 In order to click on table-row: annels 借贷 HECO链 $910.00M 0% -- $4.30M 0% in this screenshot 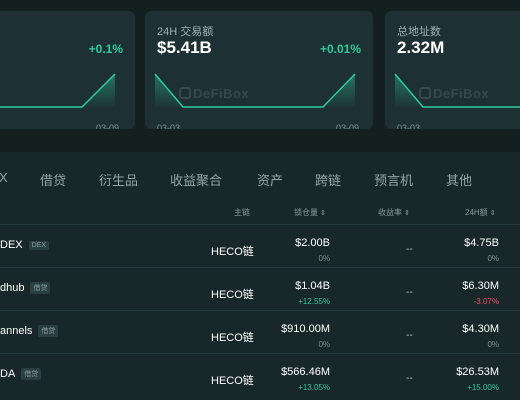, I will do `click(260, 331)`.